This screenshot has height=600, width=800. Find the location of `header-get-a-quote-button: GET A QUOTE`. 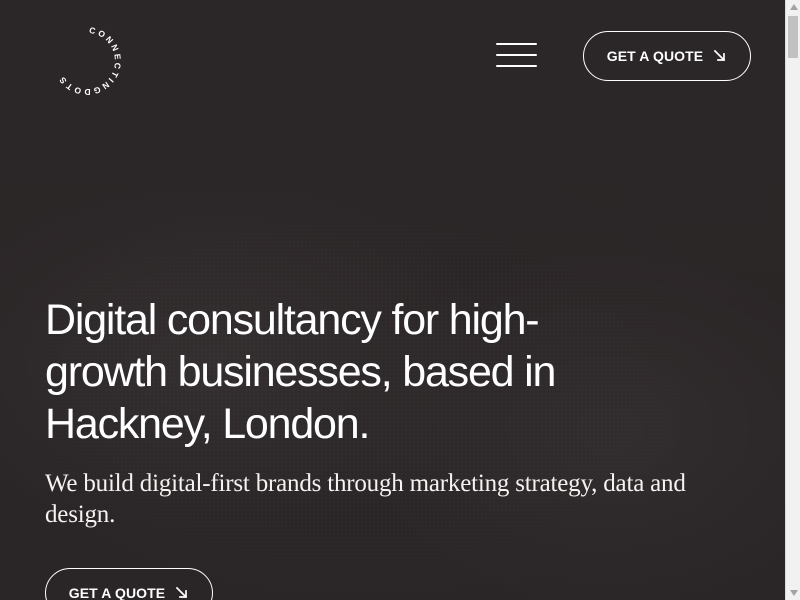

header-get-a-quote-button: GET A QUOTE is located at coordinates (667, 56).